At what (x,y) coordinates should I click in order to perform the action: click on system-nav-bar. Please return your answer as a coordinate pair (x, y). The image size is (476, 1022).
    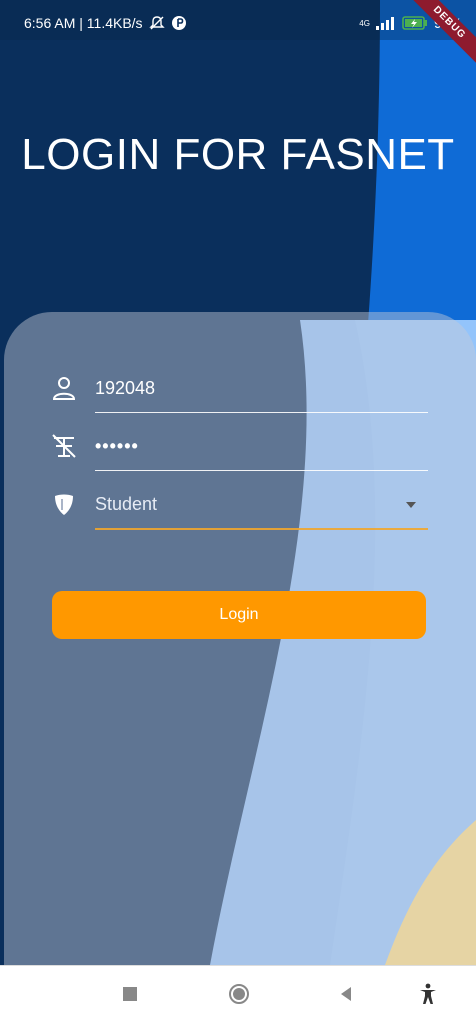
    Looking at the image, I should click on (238, 993).